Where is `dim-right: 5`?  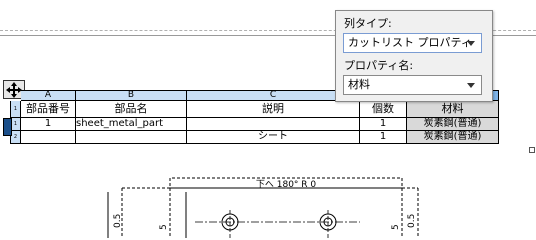
dim-right: 5 is located at coordinates (396, 227).